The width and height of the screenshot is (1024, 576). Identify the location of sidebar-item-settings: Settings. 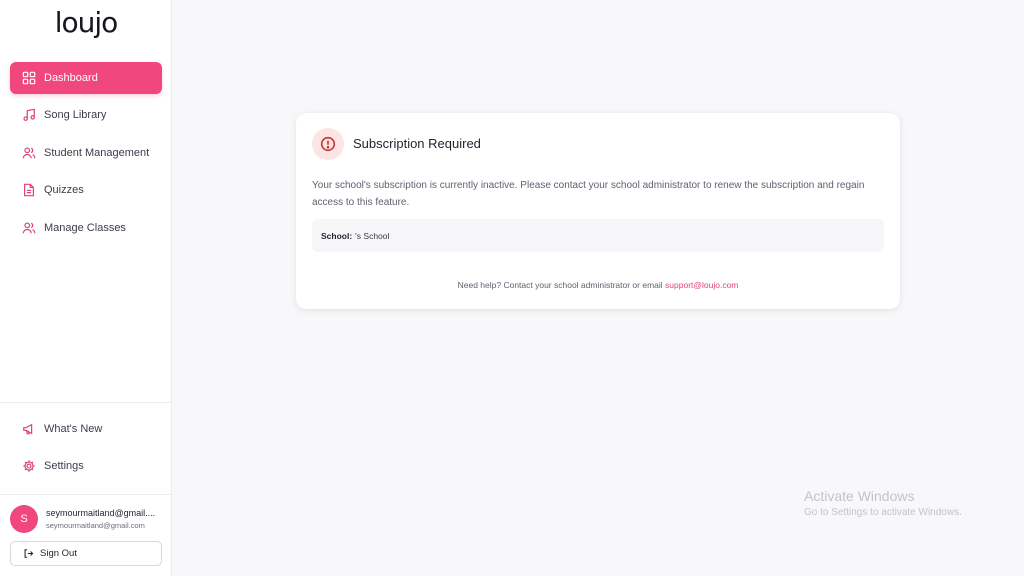
(86, 466).